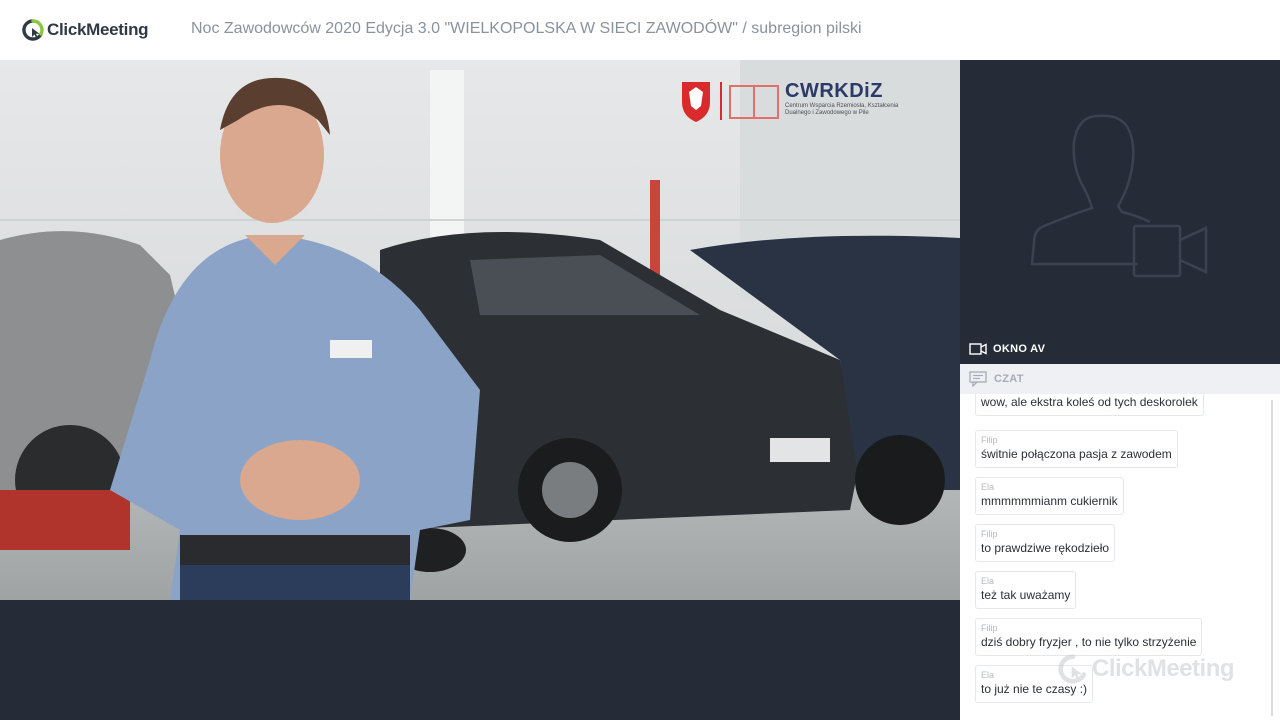  Describe the element at coordinates (834, 91) in the screenshot. I see `cwrkdiz-logo-text: CWRKDiZ` at that location.